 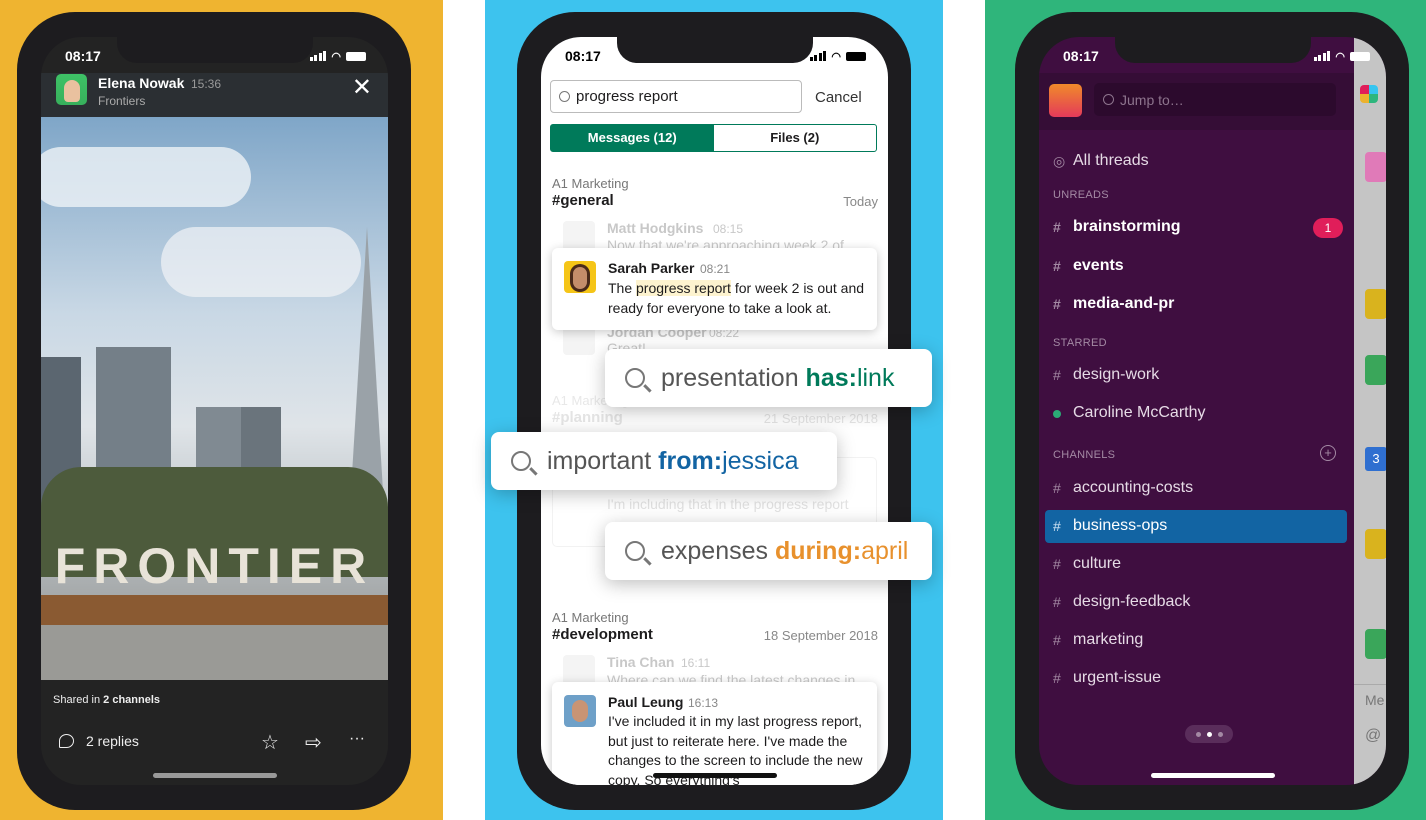 I want to click on sidebar-item-caroline-mccarthy: Caroline McCarthy, so click(x=1129, y=413).